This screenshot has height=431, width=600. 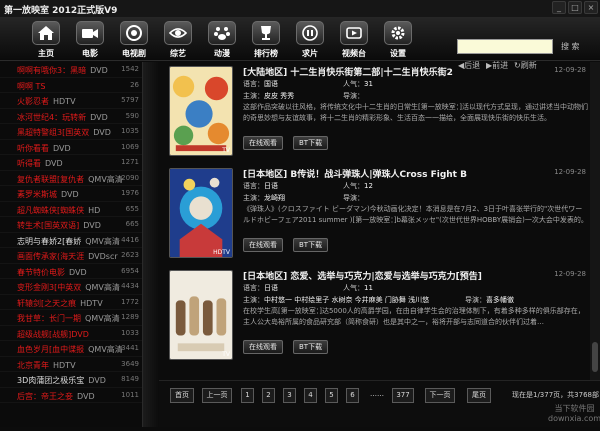 What do you see at coordinates (182, 395) in the screenshot?
I see `first-page-button: 首页` at bounding box center [182, 395].